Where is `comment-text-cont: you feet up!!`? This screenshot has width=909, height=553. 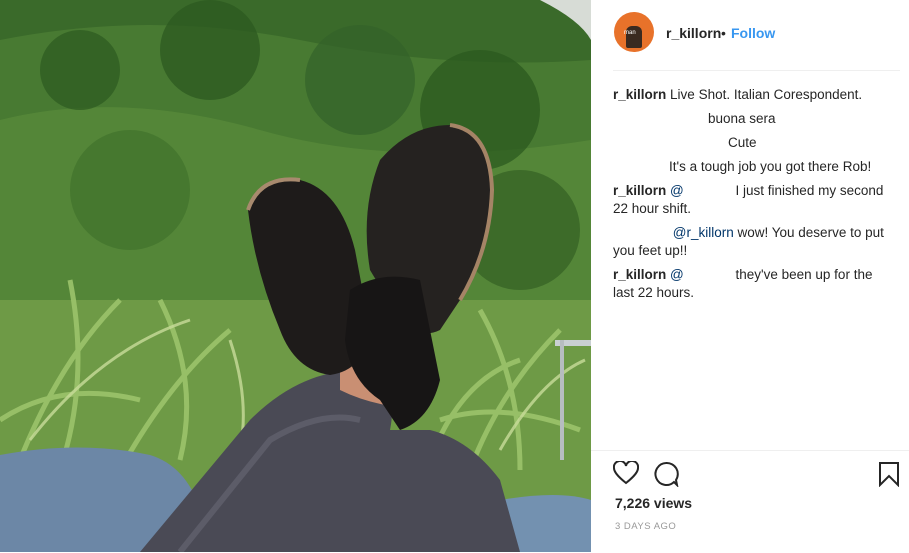
comment-text-cont: you feet up!! is located at coordinates (650, 250).